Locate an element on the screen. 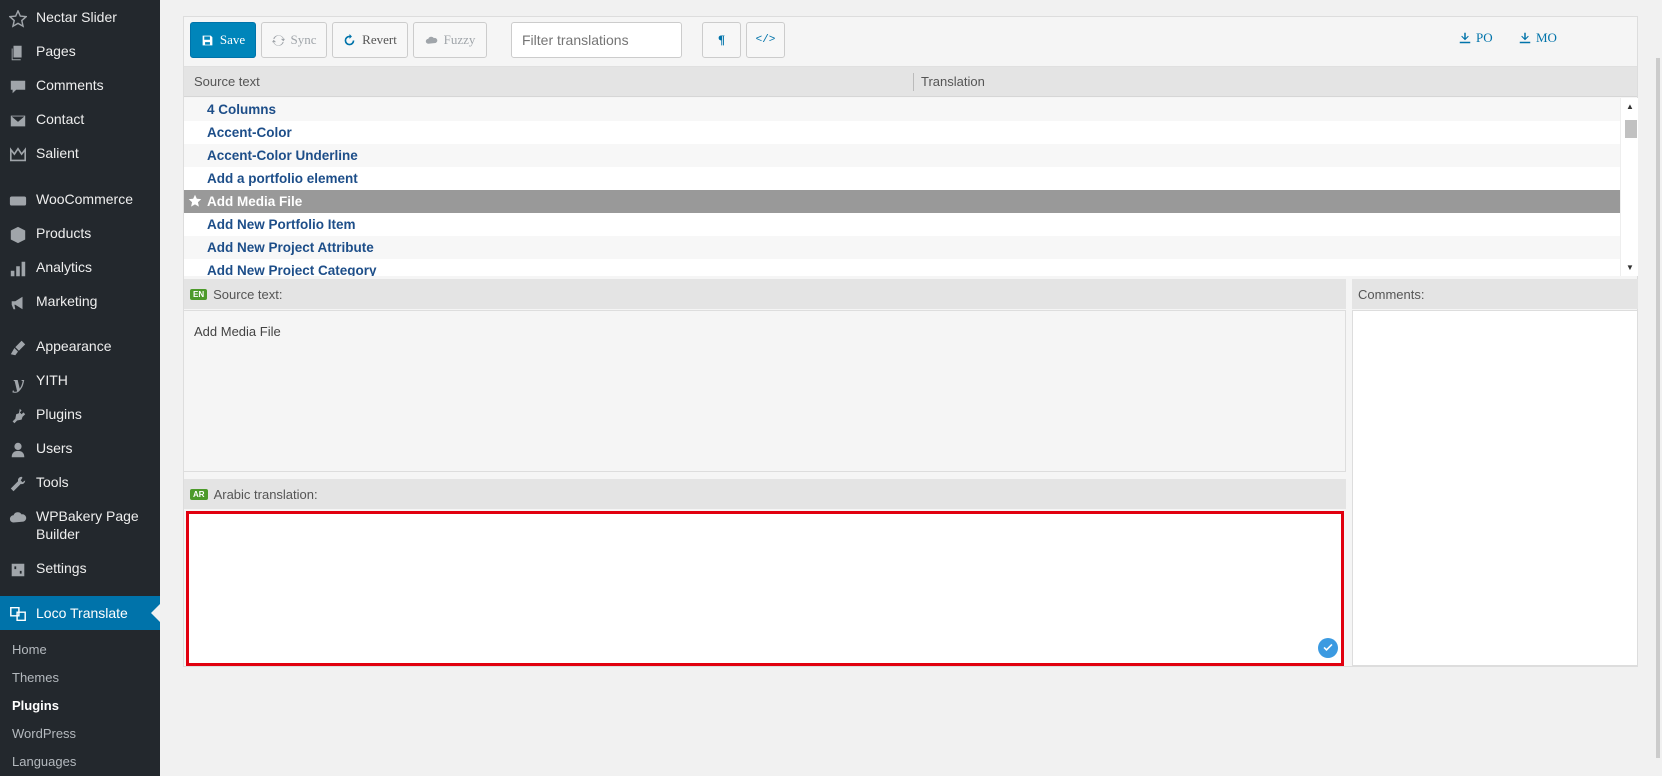 The width and height of the screenshot is (1662, 776). menu-label: Loco Translate is located at coordinates (82, 613).